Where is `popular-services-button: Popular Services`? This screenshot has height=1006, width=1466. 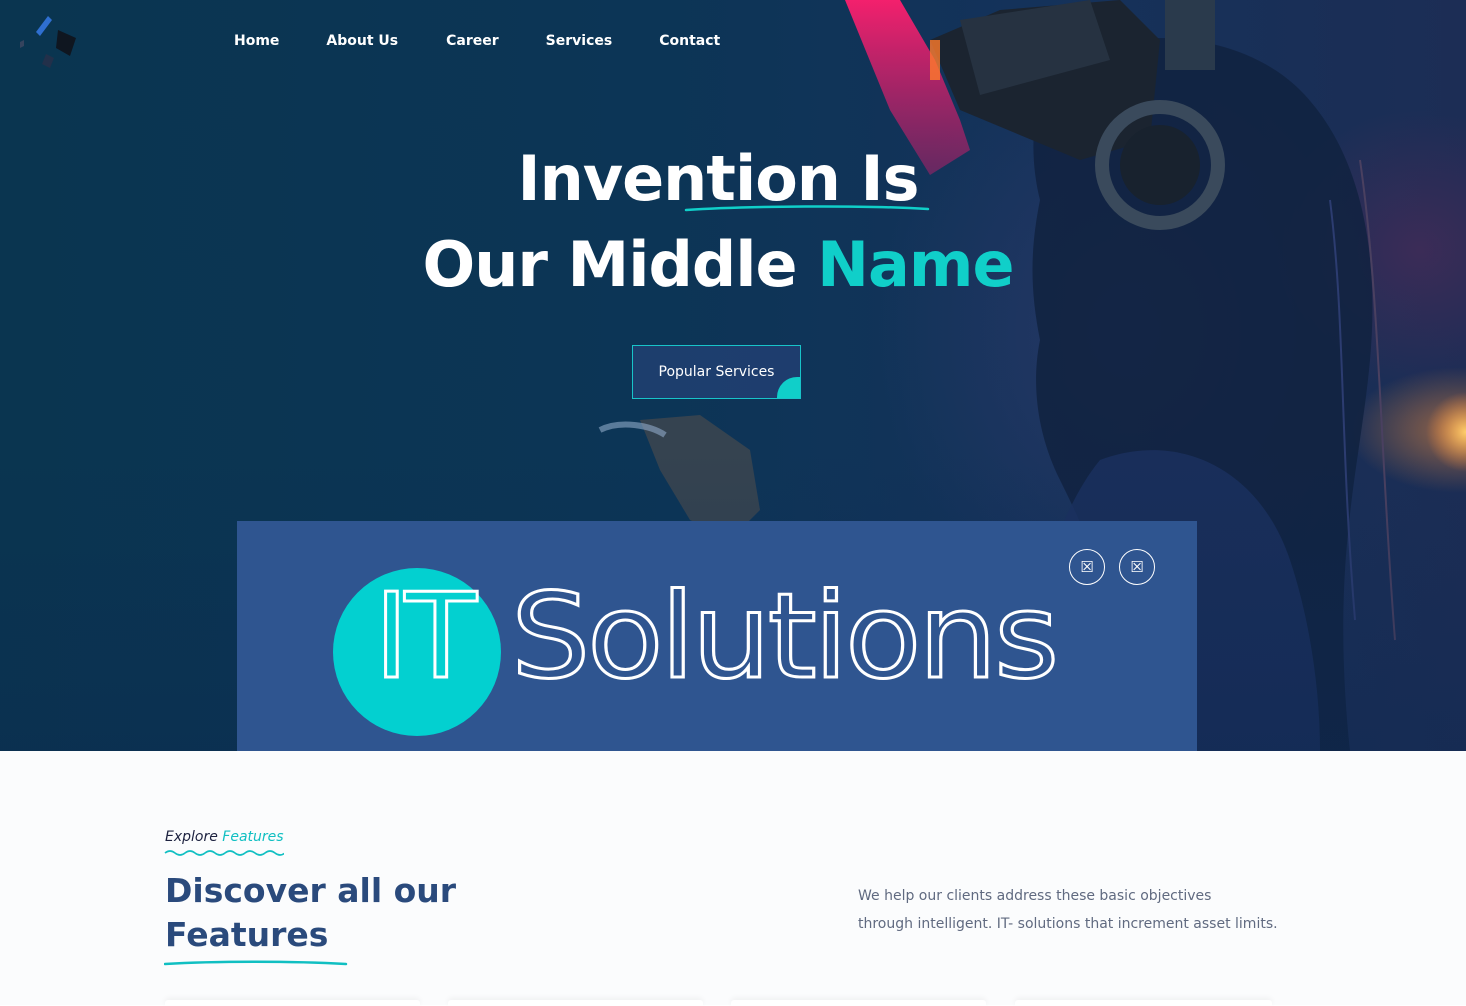 popular-services-button: Popular Services is located at coordinates (716, 372).